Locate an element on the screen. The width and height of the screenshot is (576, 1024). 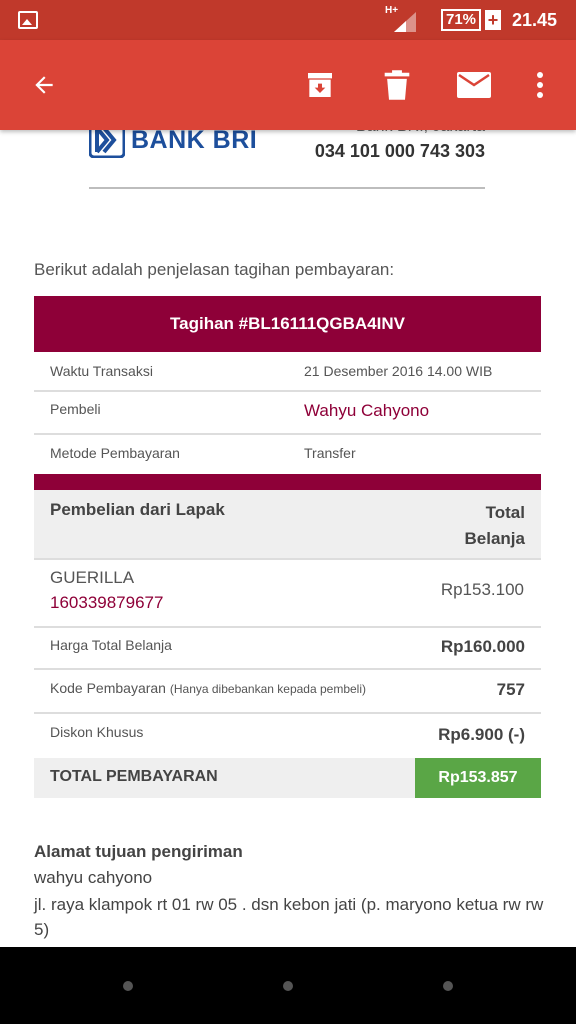
bank-account-number: 034 101 000 743 303 is located at coordinates (399, 151).